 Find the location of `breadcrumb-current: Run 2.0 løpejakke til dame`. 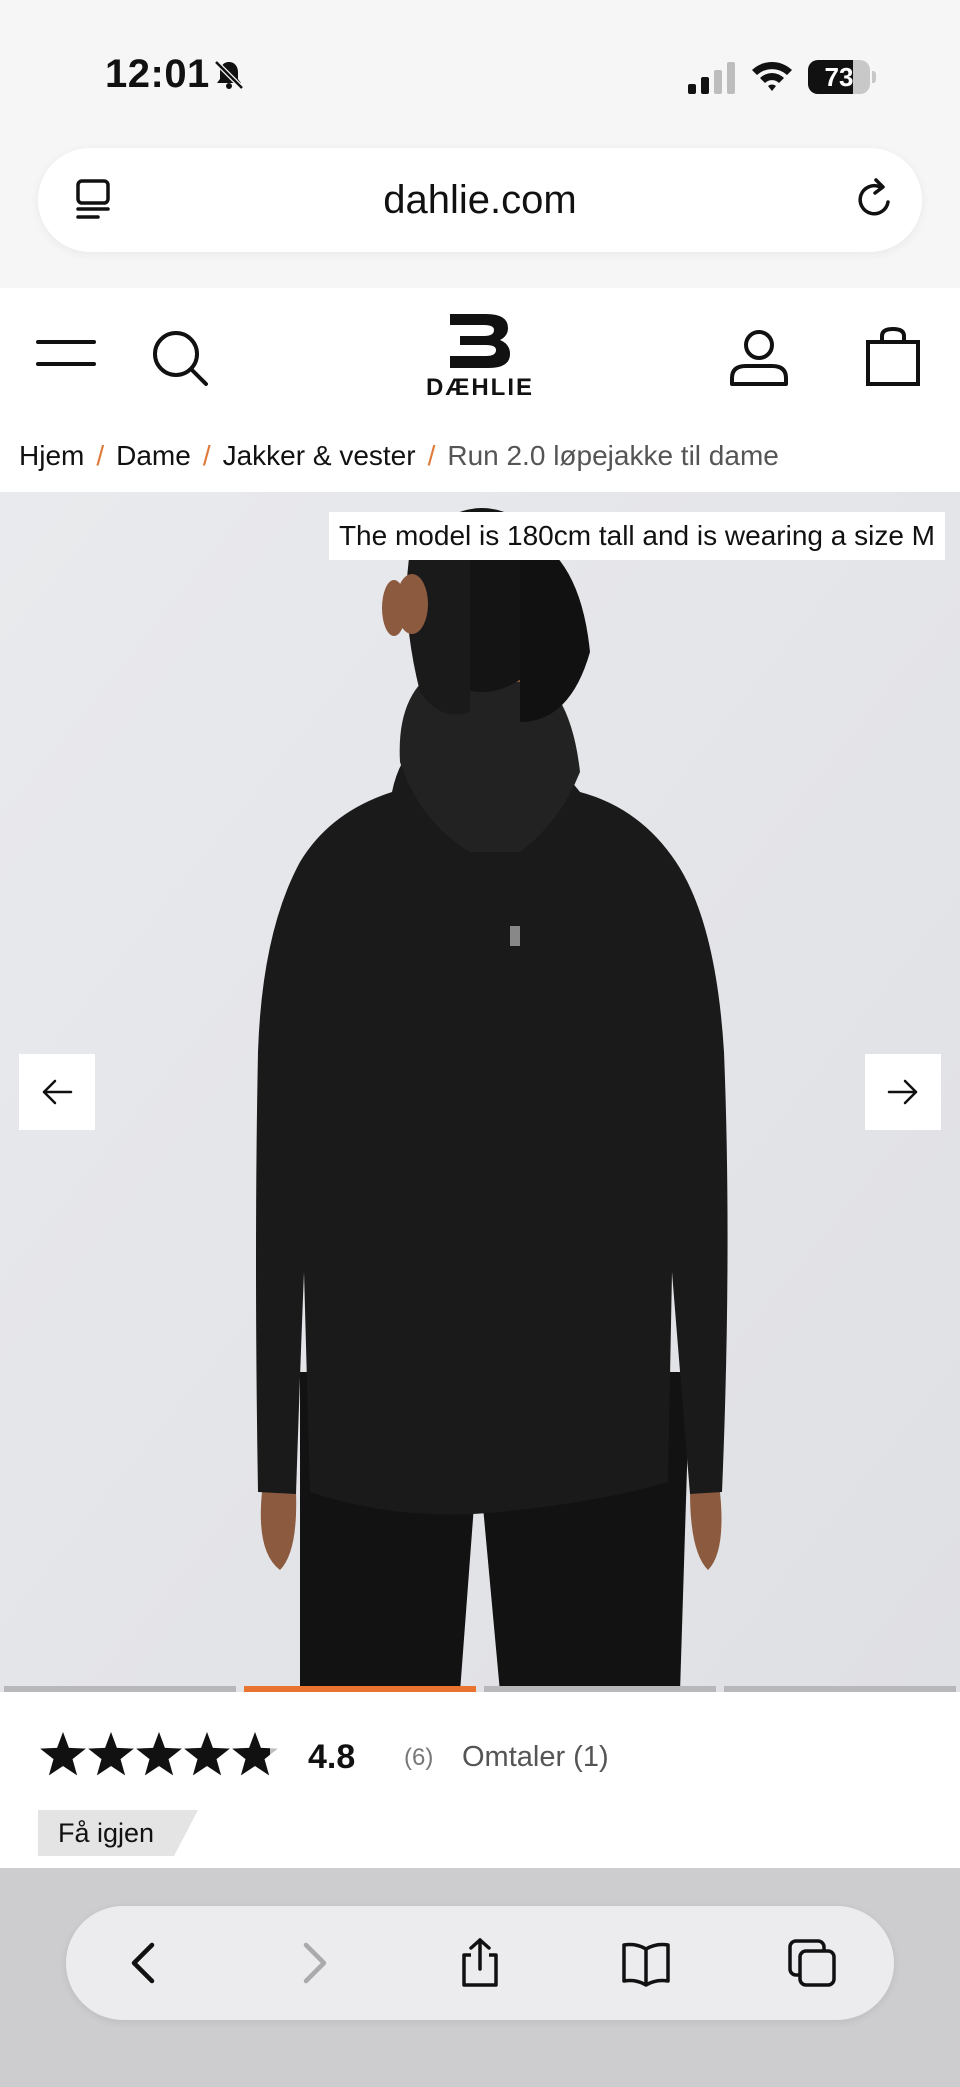

breadcrumb-current: Run 2.0 løpejakke til dame is located at coordinates (613, 455).